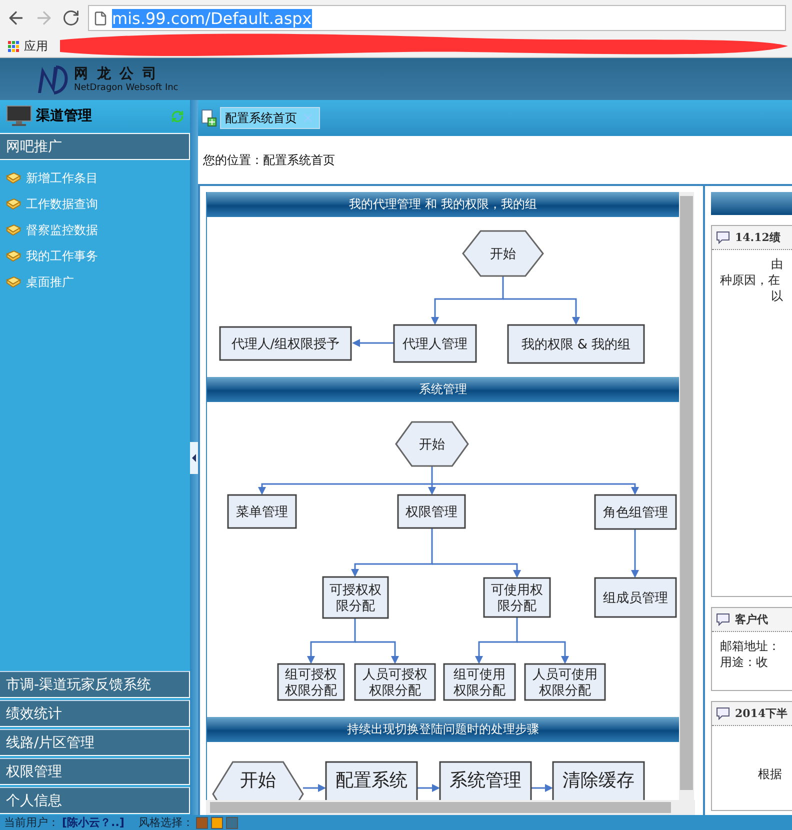 Image resolution: width=792 pixels, height=830 pixels. Describe the element at coordinates (355, 597) in the screenshot. I see `process-node: 可授权权 限分配` at that location.